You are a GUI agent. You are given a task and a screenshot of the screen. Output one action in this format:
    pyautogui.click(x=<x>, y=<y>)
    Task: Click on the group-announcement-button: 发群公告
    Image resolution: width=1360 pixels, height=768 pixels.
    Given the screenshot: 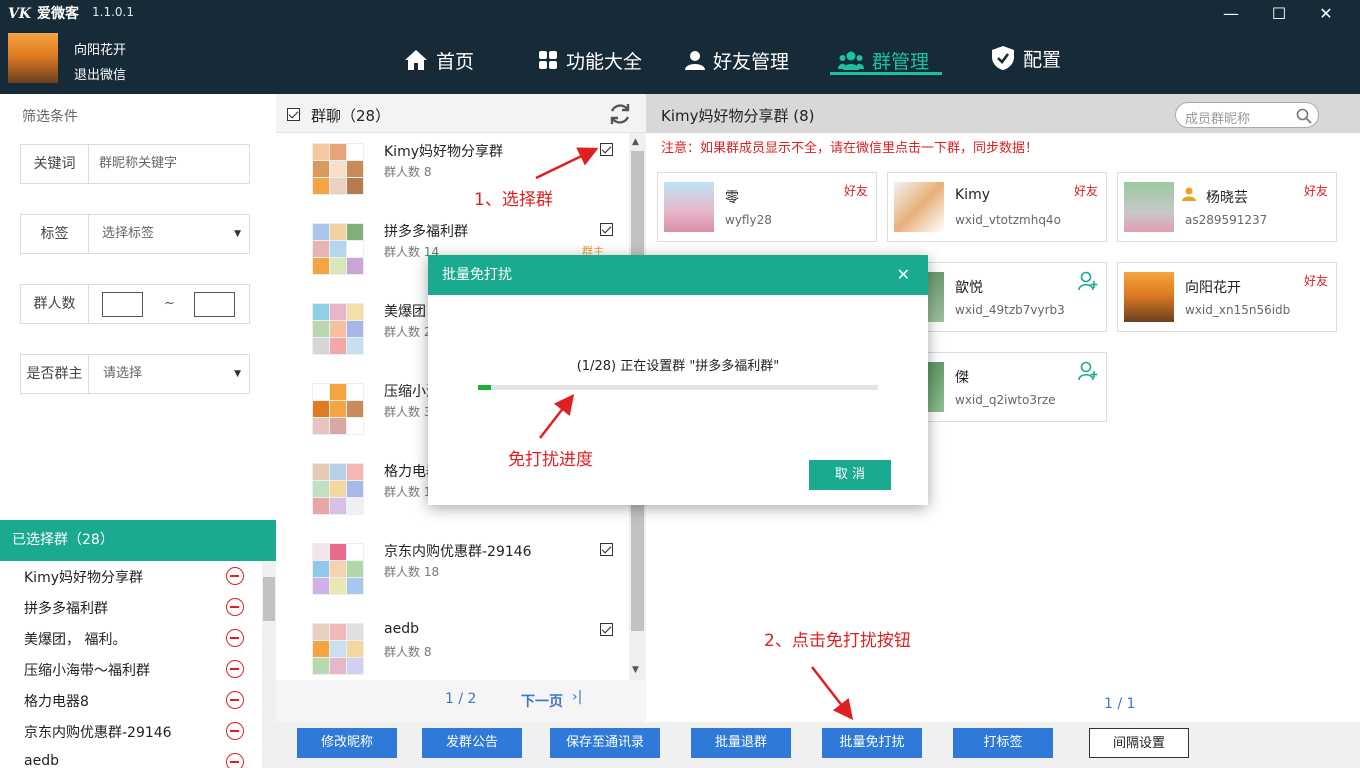 What is the action you would take?
    pyautogui.click(x=472, y=743)
    